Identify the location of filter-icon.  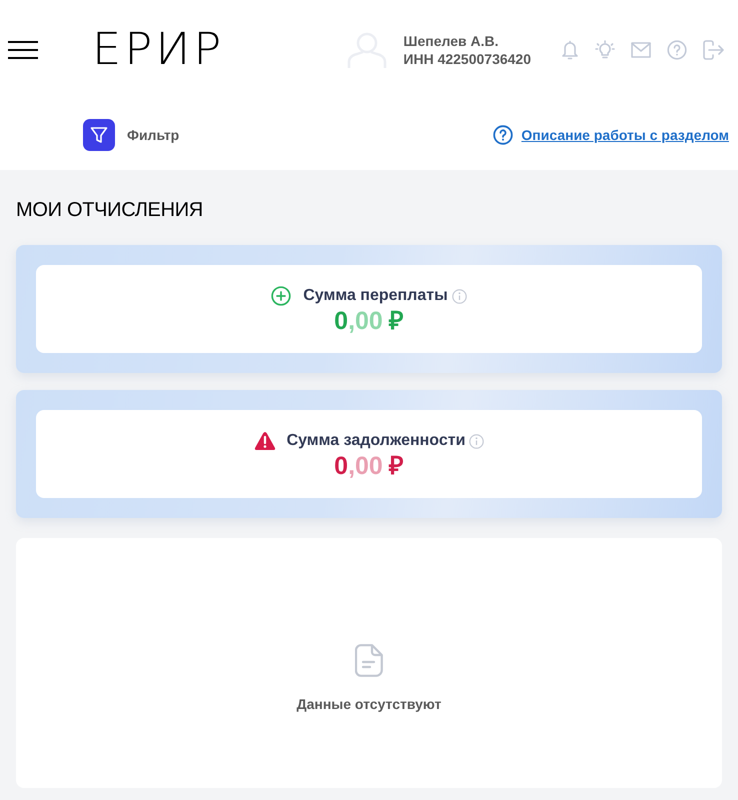
(99, 135).